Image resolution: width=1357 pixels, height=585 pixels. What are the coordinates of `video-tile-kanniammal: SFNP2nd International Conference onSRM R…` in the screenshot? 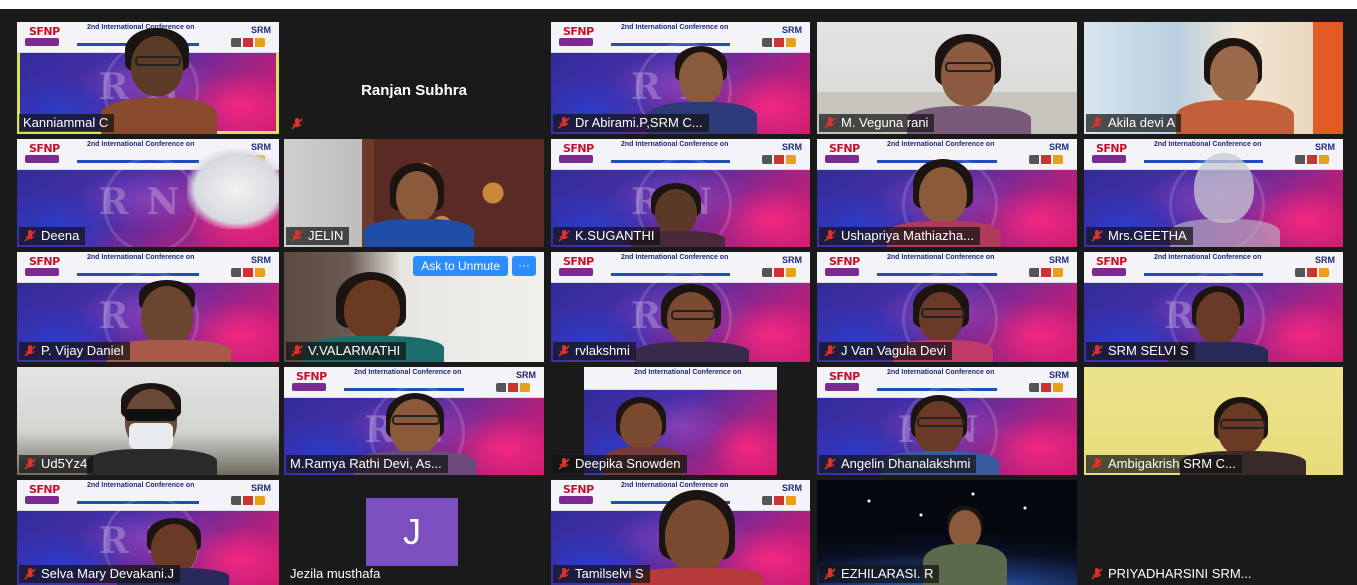 It's located at (148, 78).